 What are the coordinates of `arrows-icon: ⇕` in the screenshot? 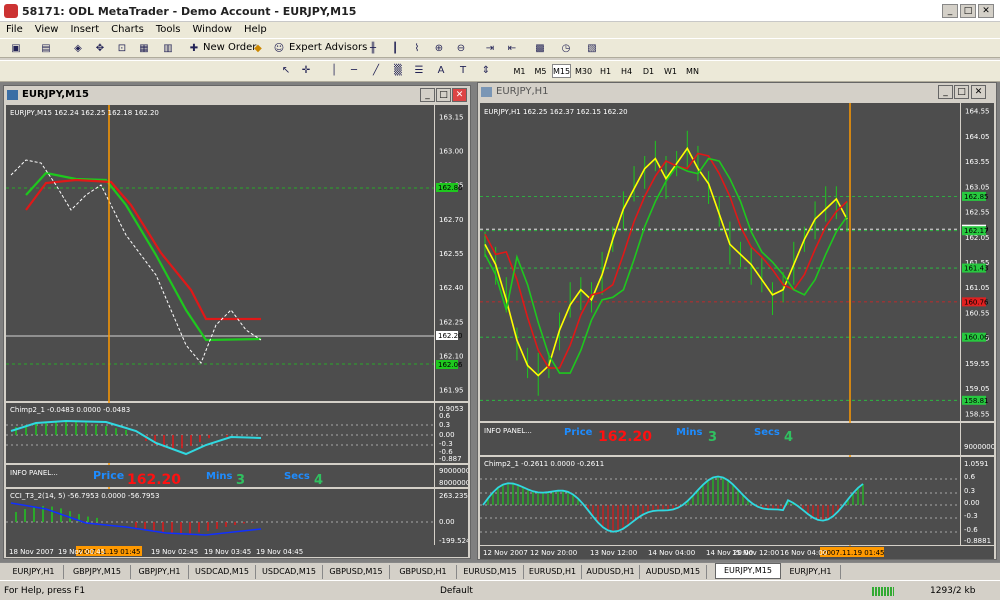 It's located at (486, 70).